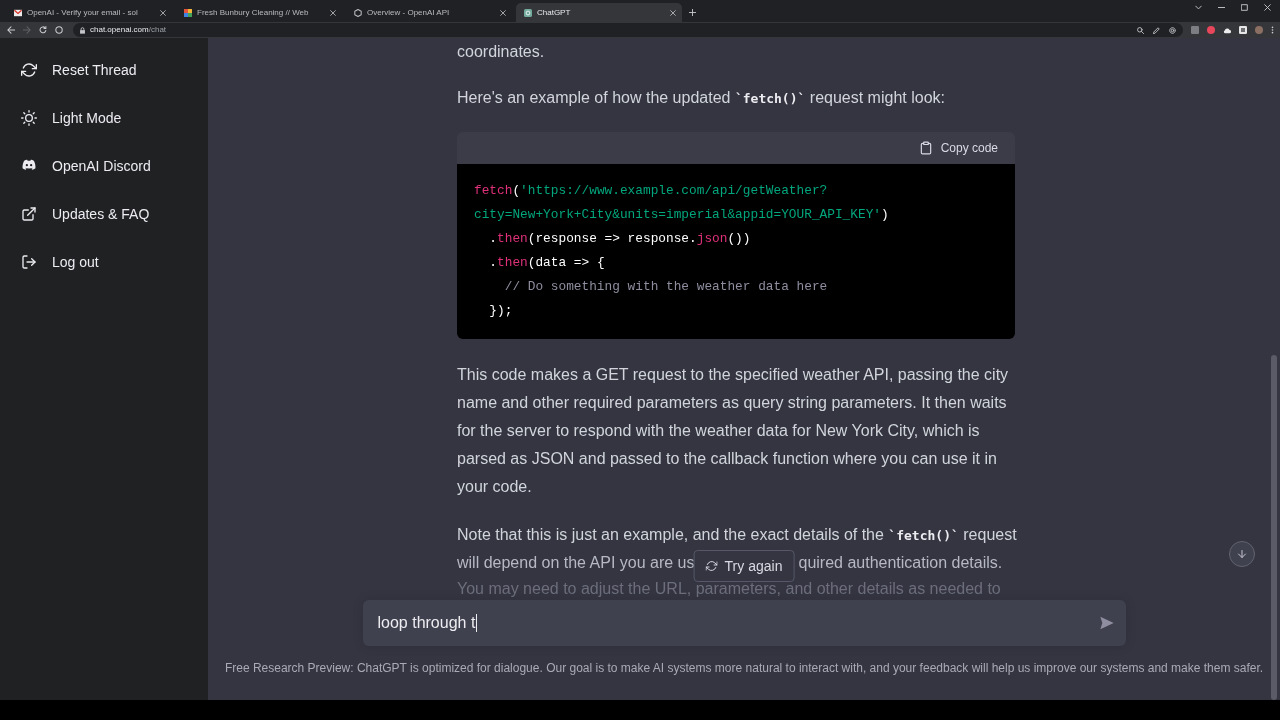 The image size is (1280, 720). Describe the element at coordinates (43, 30) in the screenshot. I see `reload-icon` at that location.